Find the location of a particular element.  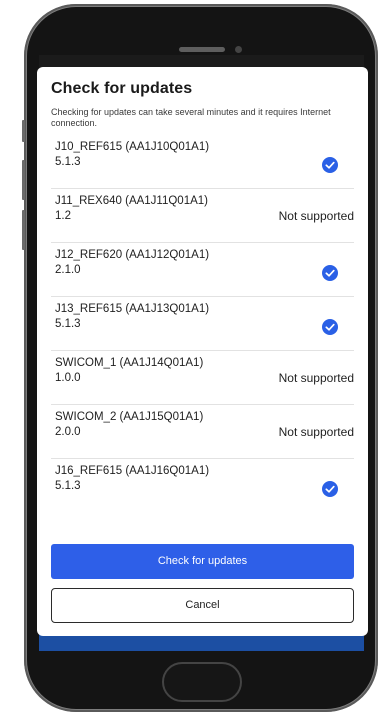

device-name: J16_REF615 (AA1J16Q01A1) is located at coordinates (132, 471).